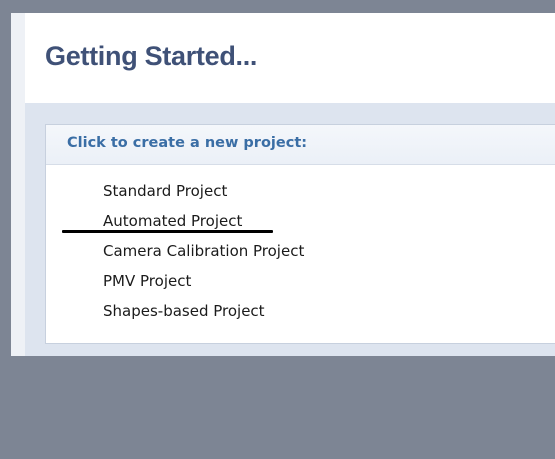  I want to click on window-left-edge, so click(18, 184).